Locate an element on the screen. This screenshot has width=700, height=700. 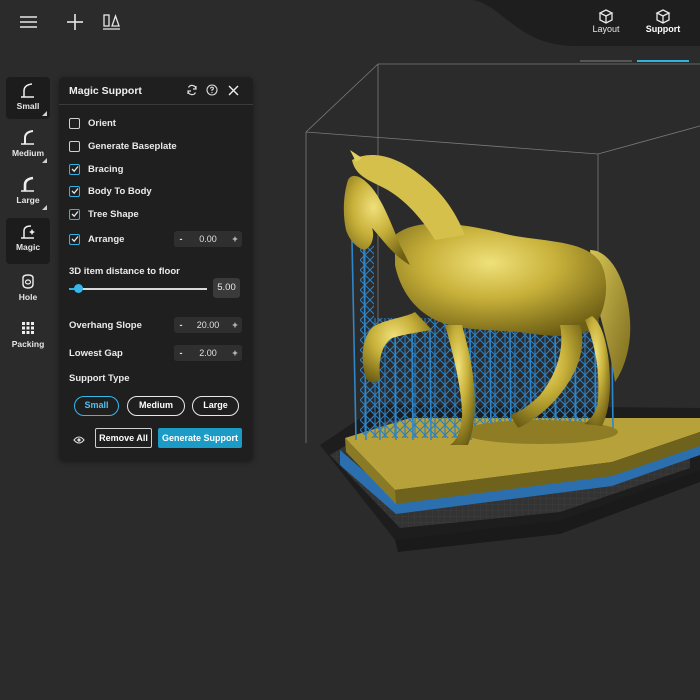
orient-checkbox is located at coordinates (74, 123).